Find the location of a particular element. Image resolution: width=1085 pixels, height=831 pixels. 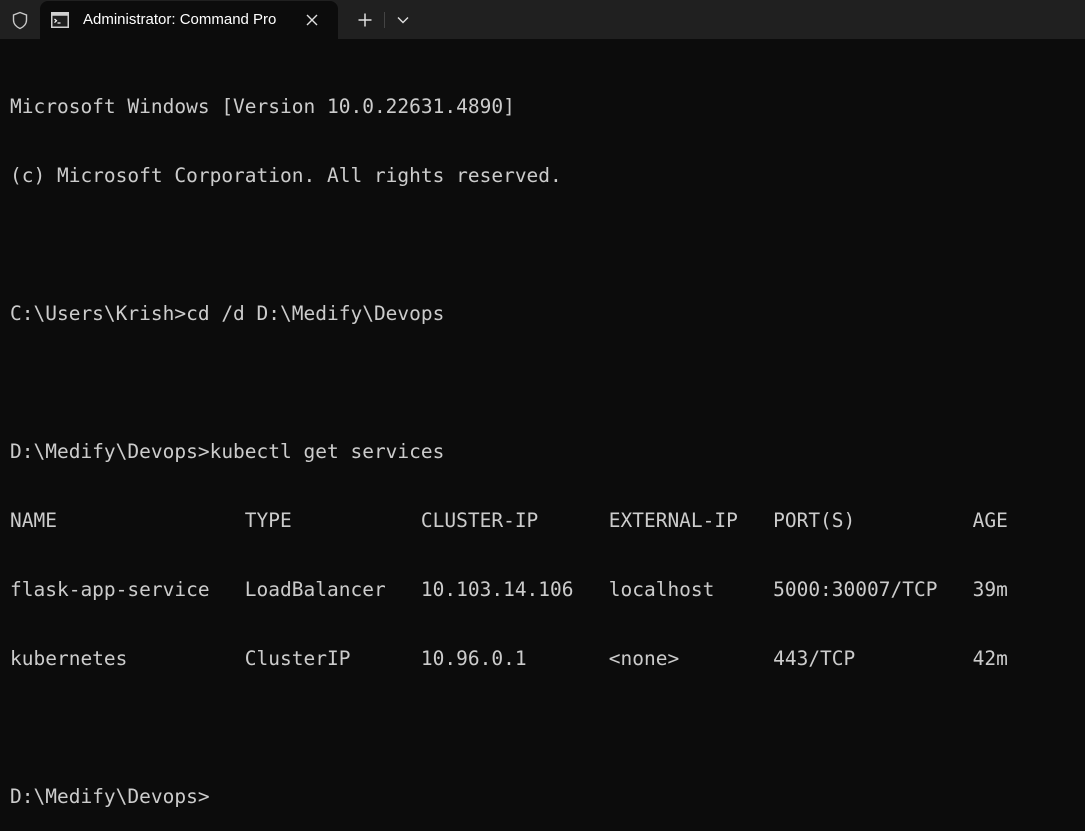

toolbar-divider is located at coordinates (384, 20).